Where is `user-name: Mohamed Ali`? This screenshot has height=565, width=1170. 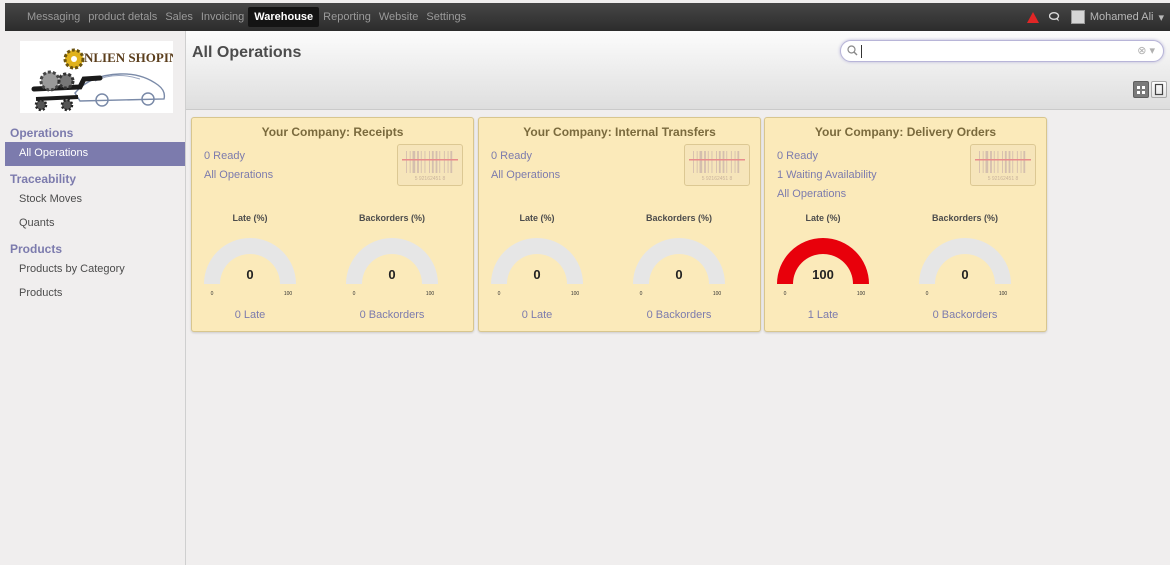 user-name: Mohamed Ali is located at coordinates (1121, 17).